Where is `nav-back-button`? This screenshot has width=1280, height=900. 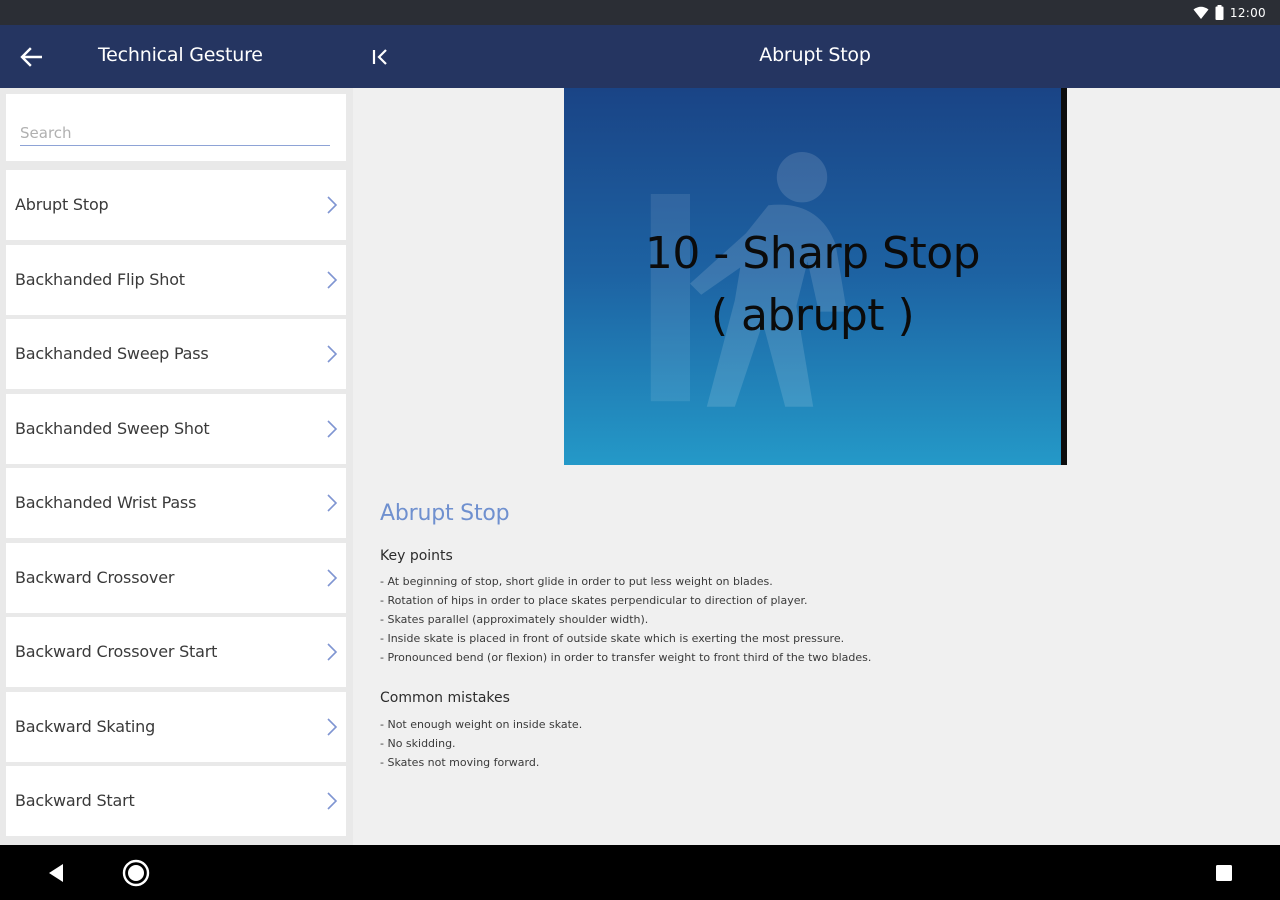
nav-back-button is located at coordinates (56, 873).